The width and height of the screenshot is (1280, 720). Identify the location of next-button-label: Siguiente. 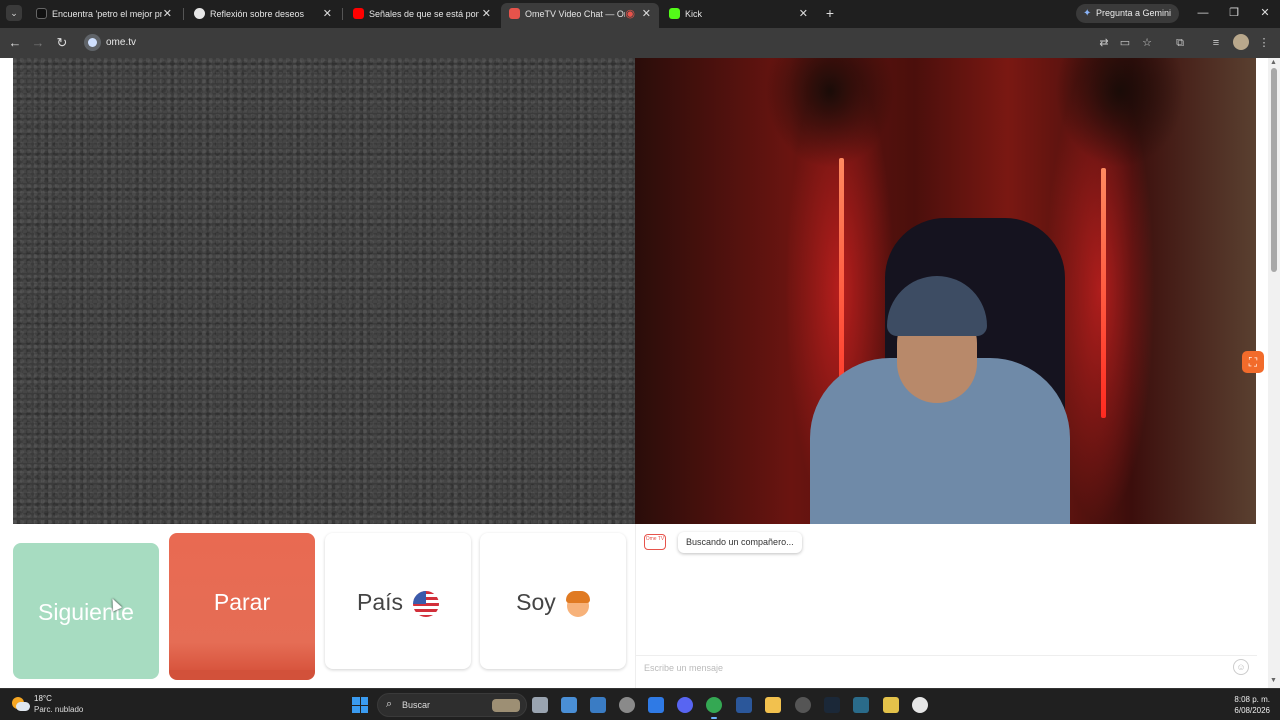
(86, 612).